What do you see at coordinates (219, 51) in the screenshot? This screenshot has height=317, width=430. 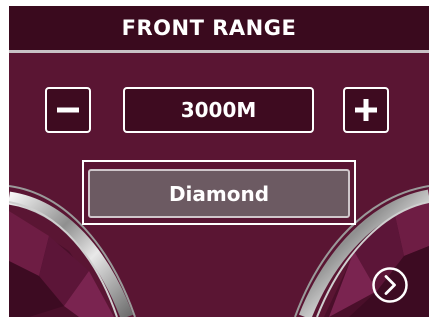 I see `header-divider` at bounding box center [219, 51].